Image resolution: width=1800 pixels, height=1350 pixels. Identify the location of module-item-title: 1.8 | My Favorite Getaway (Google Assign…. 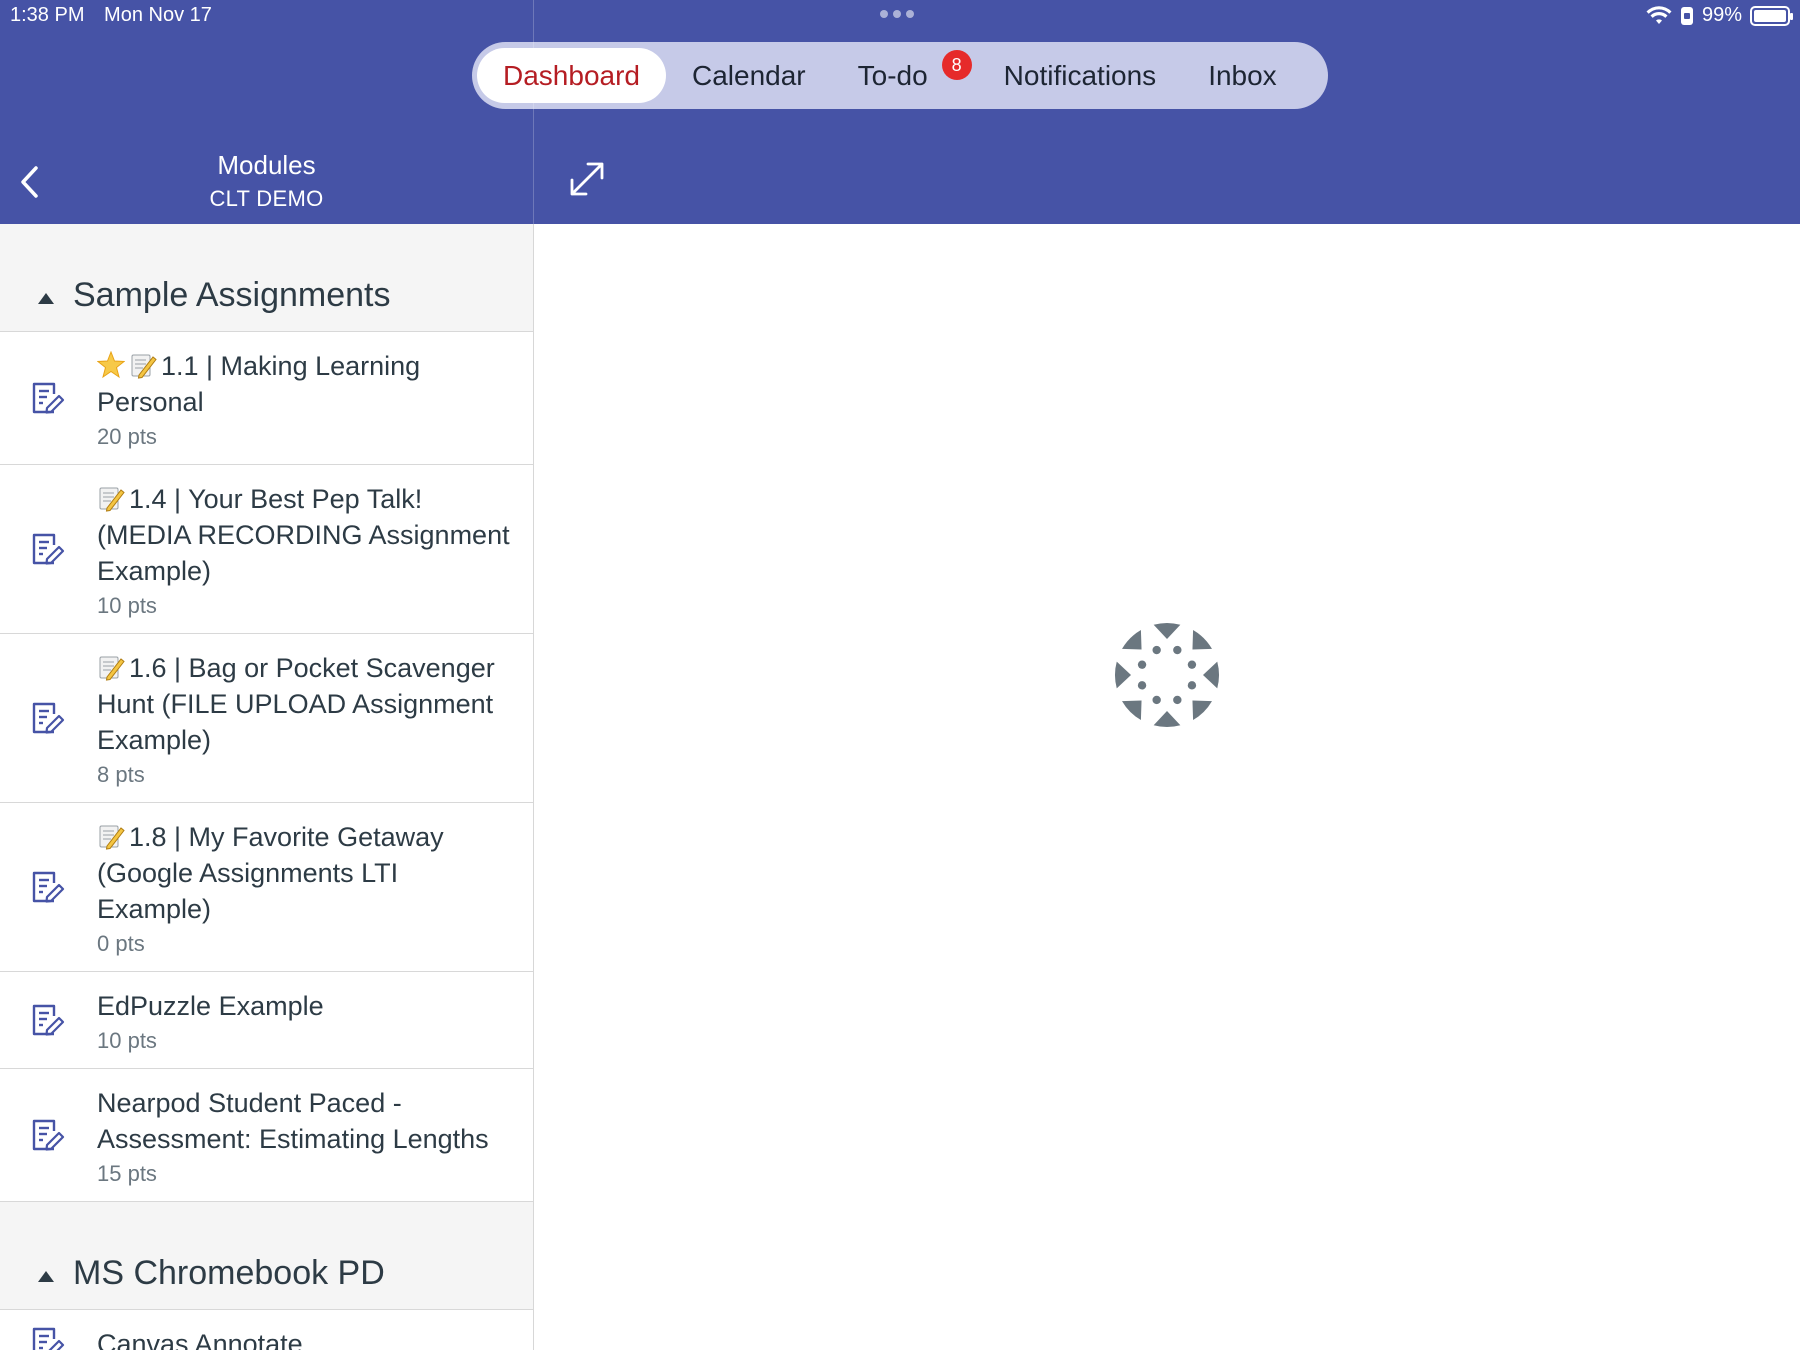
(270, 873).